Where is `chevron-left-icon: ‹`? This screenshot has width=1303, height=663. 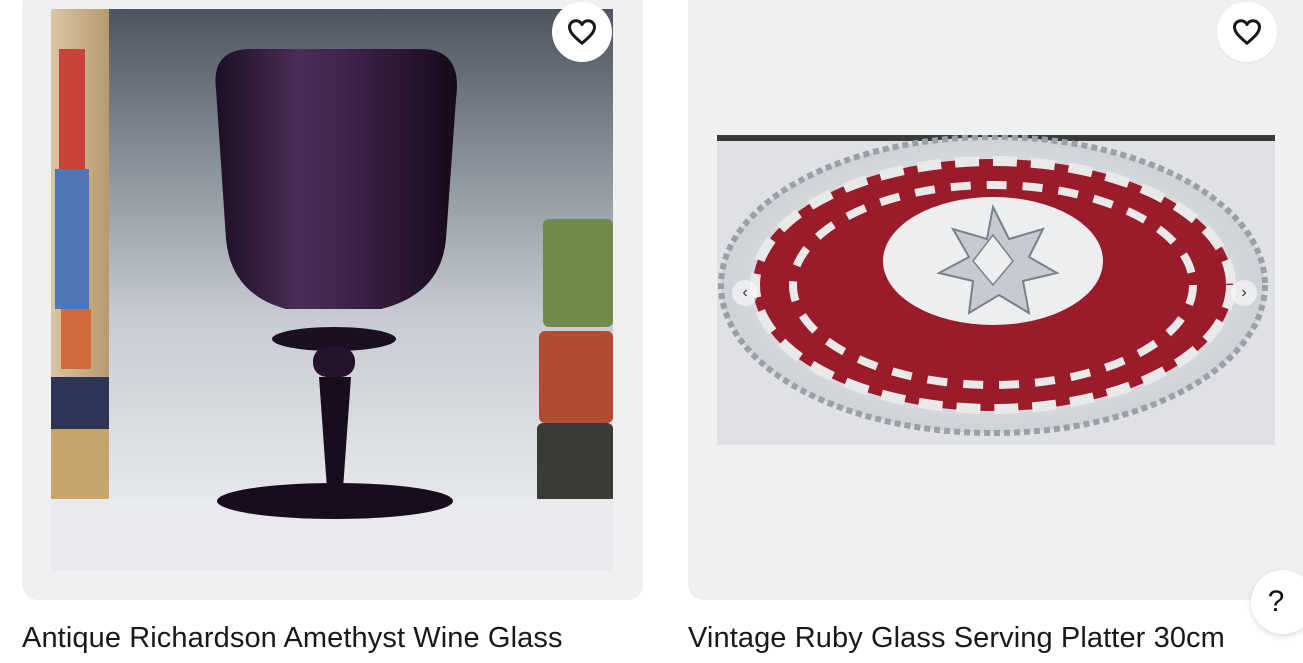
chevron-left-icon: ‹ is located at coordinates (745, 292).